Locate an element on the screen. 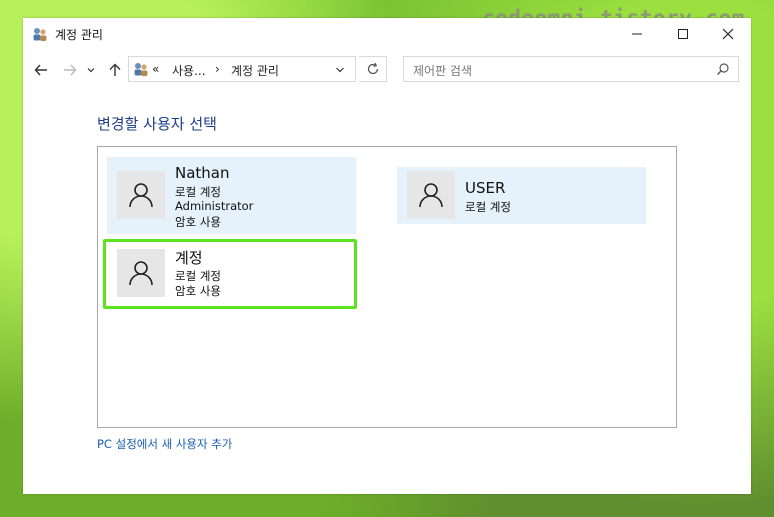  users-icon is located at coordinates (40, 34).